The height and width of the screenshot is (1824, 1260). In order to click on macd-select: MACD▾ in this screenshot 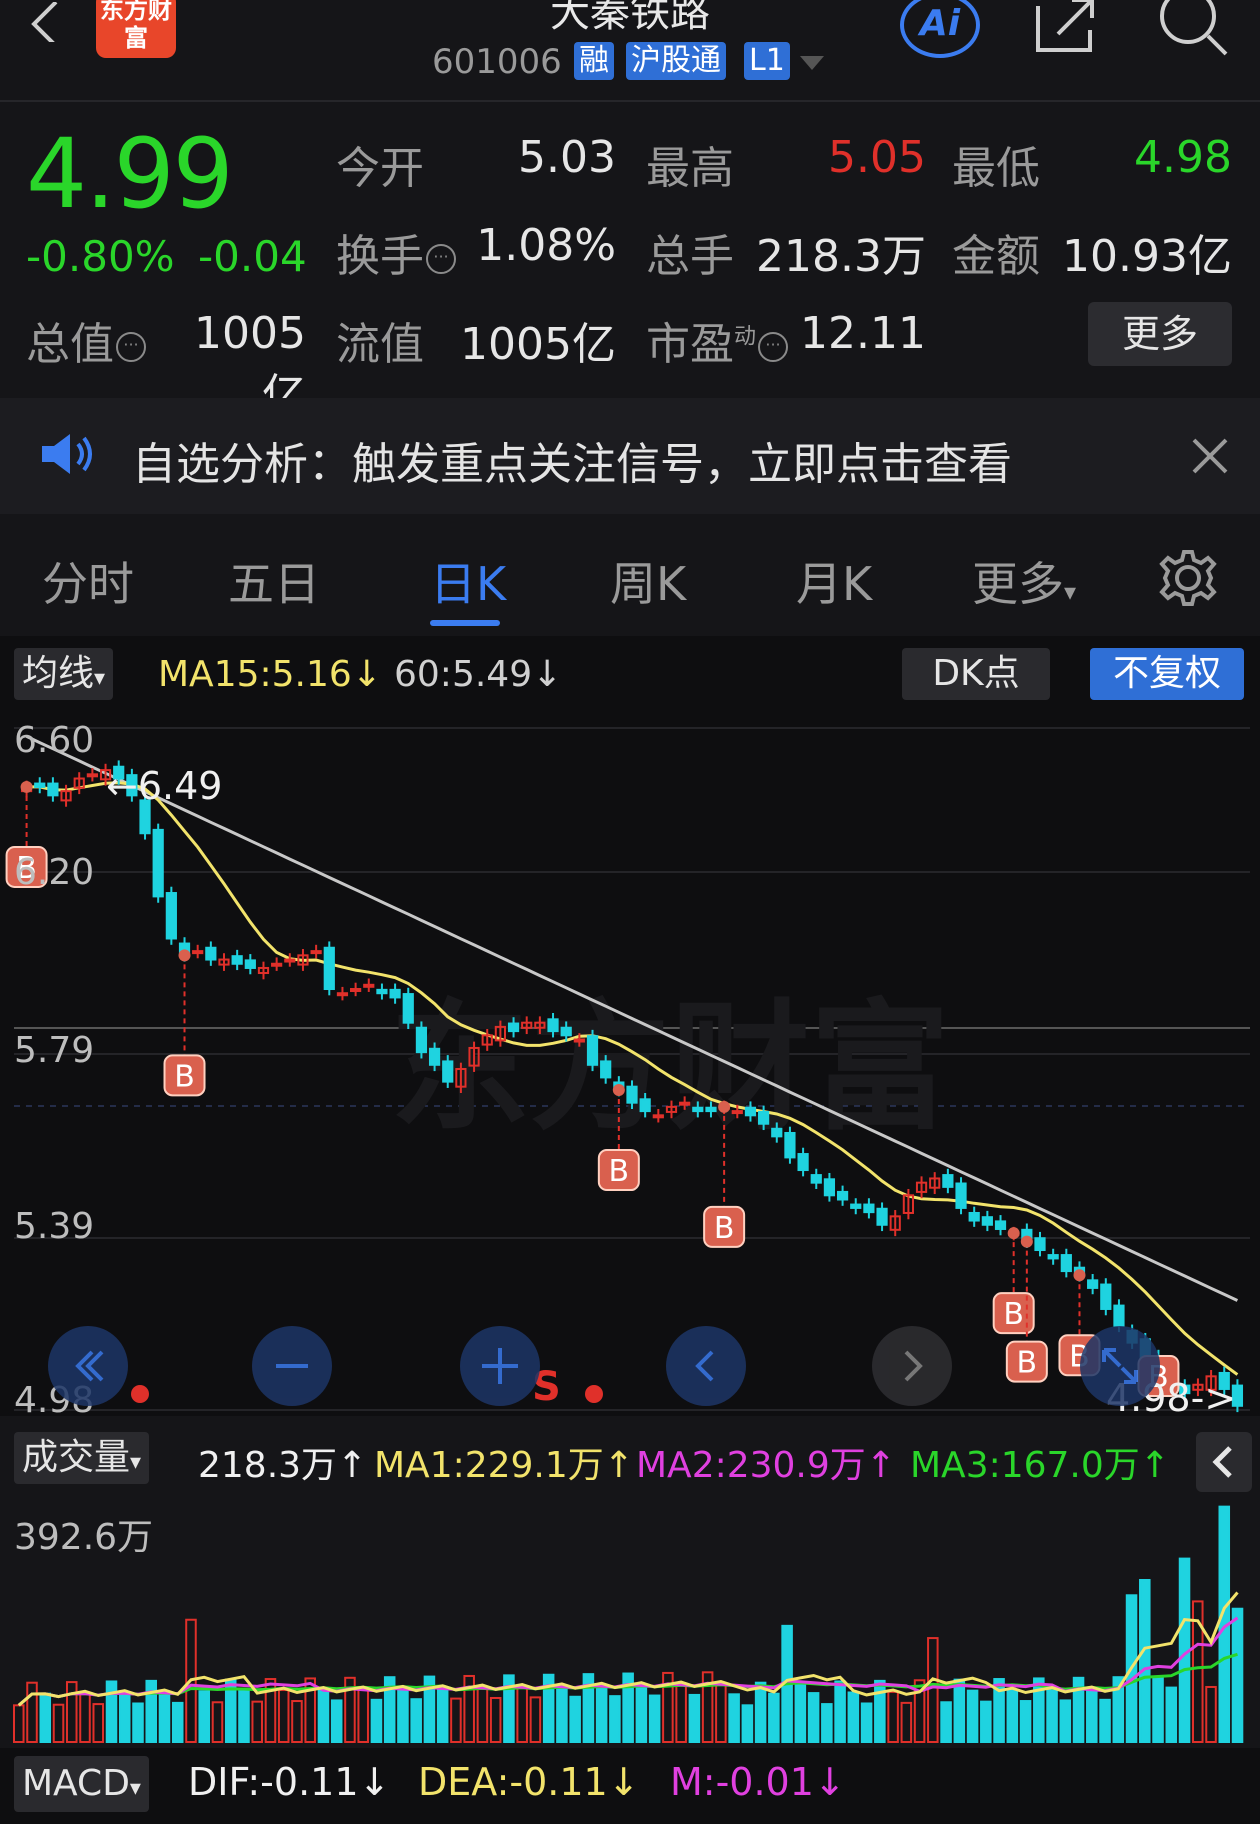, I will do `click(81, 1784)`.